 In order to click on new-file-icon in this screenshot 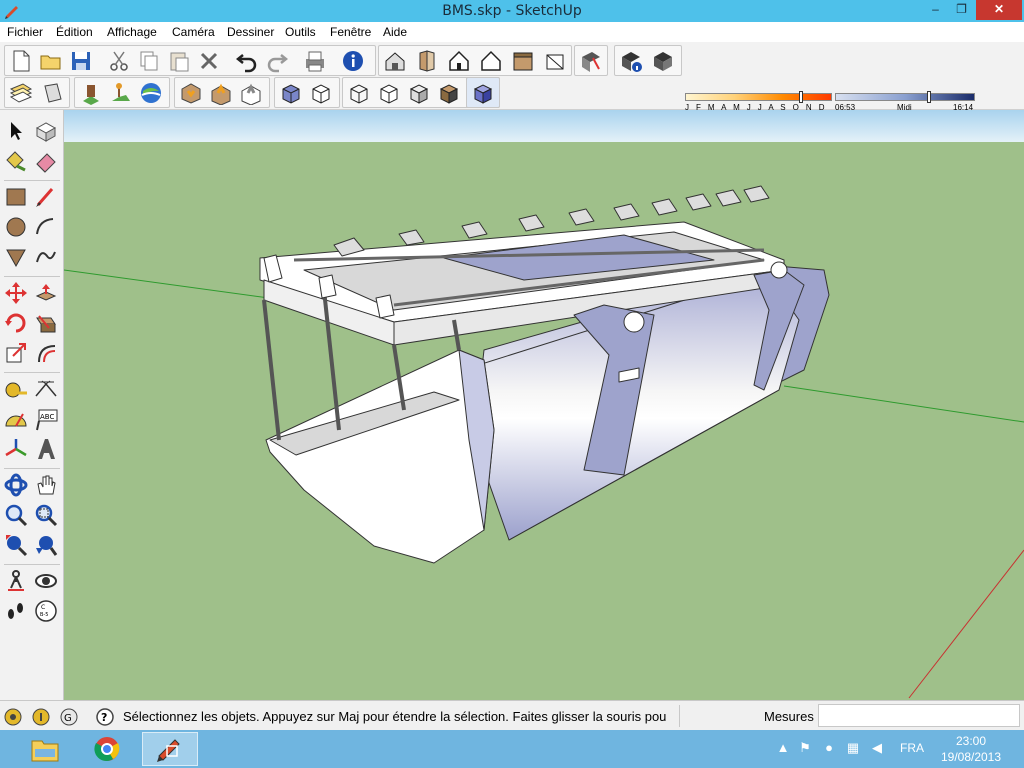, I will do `click(21, 61)`.